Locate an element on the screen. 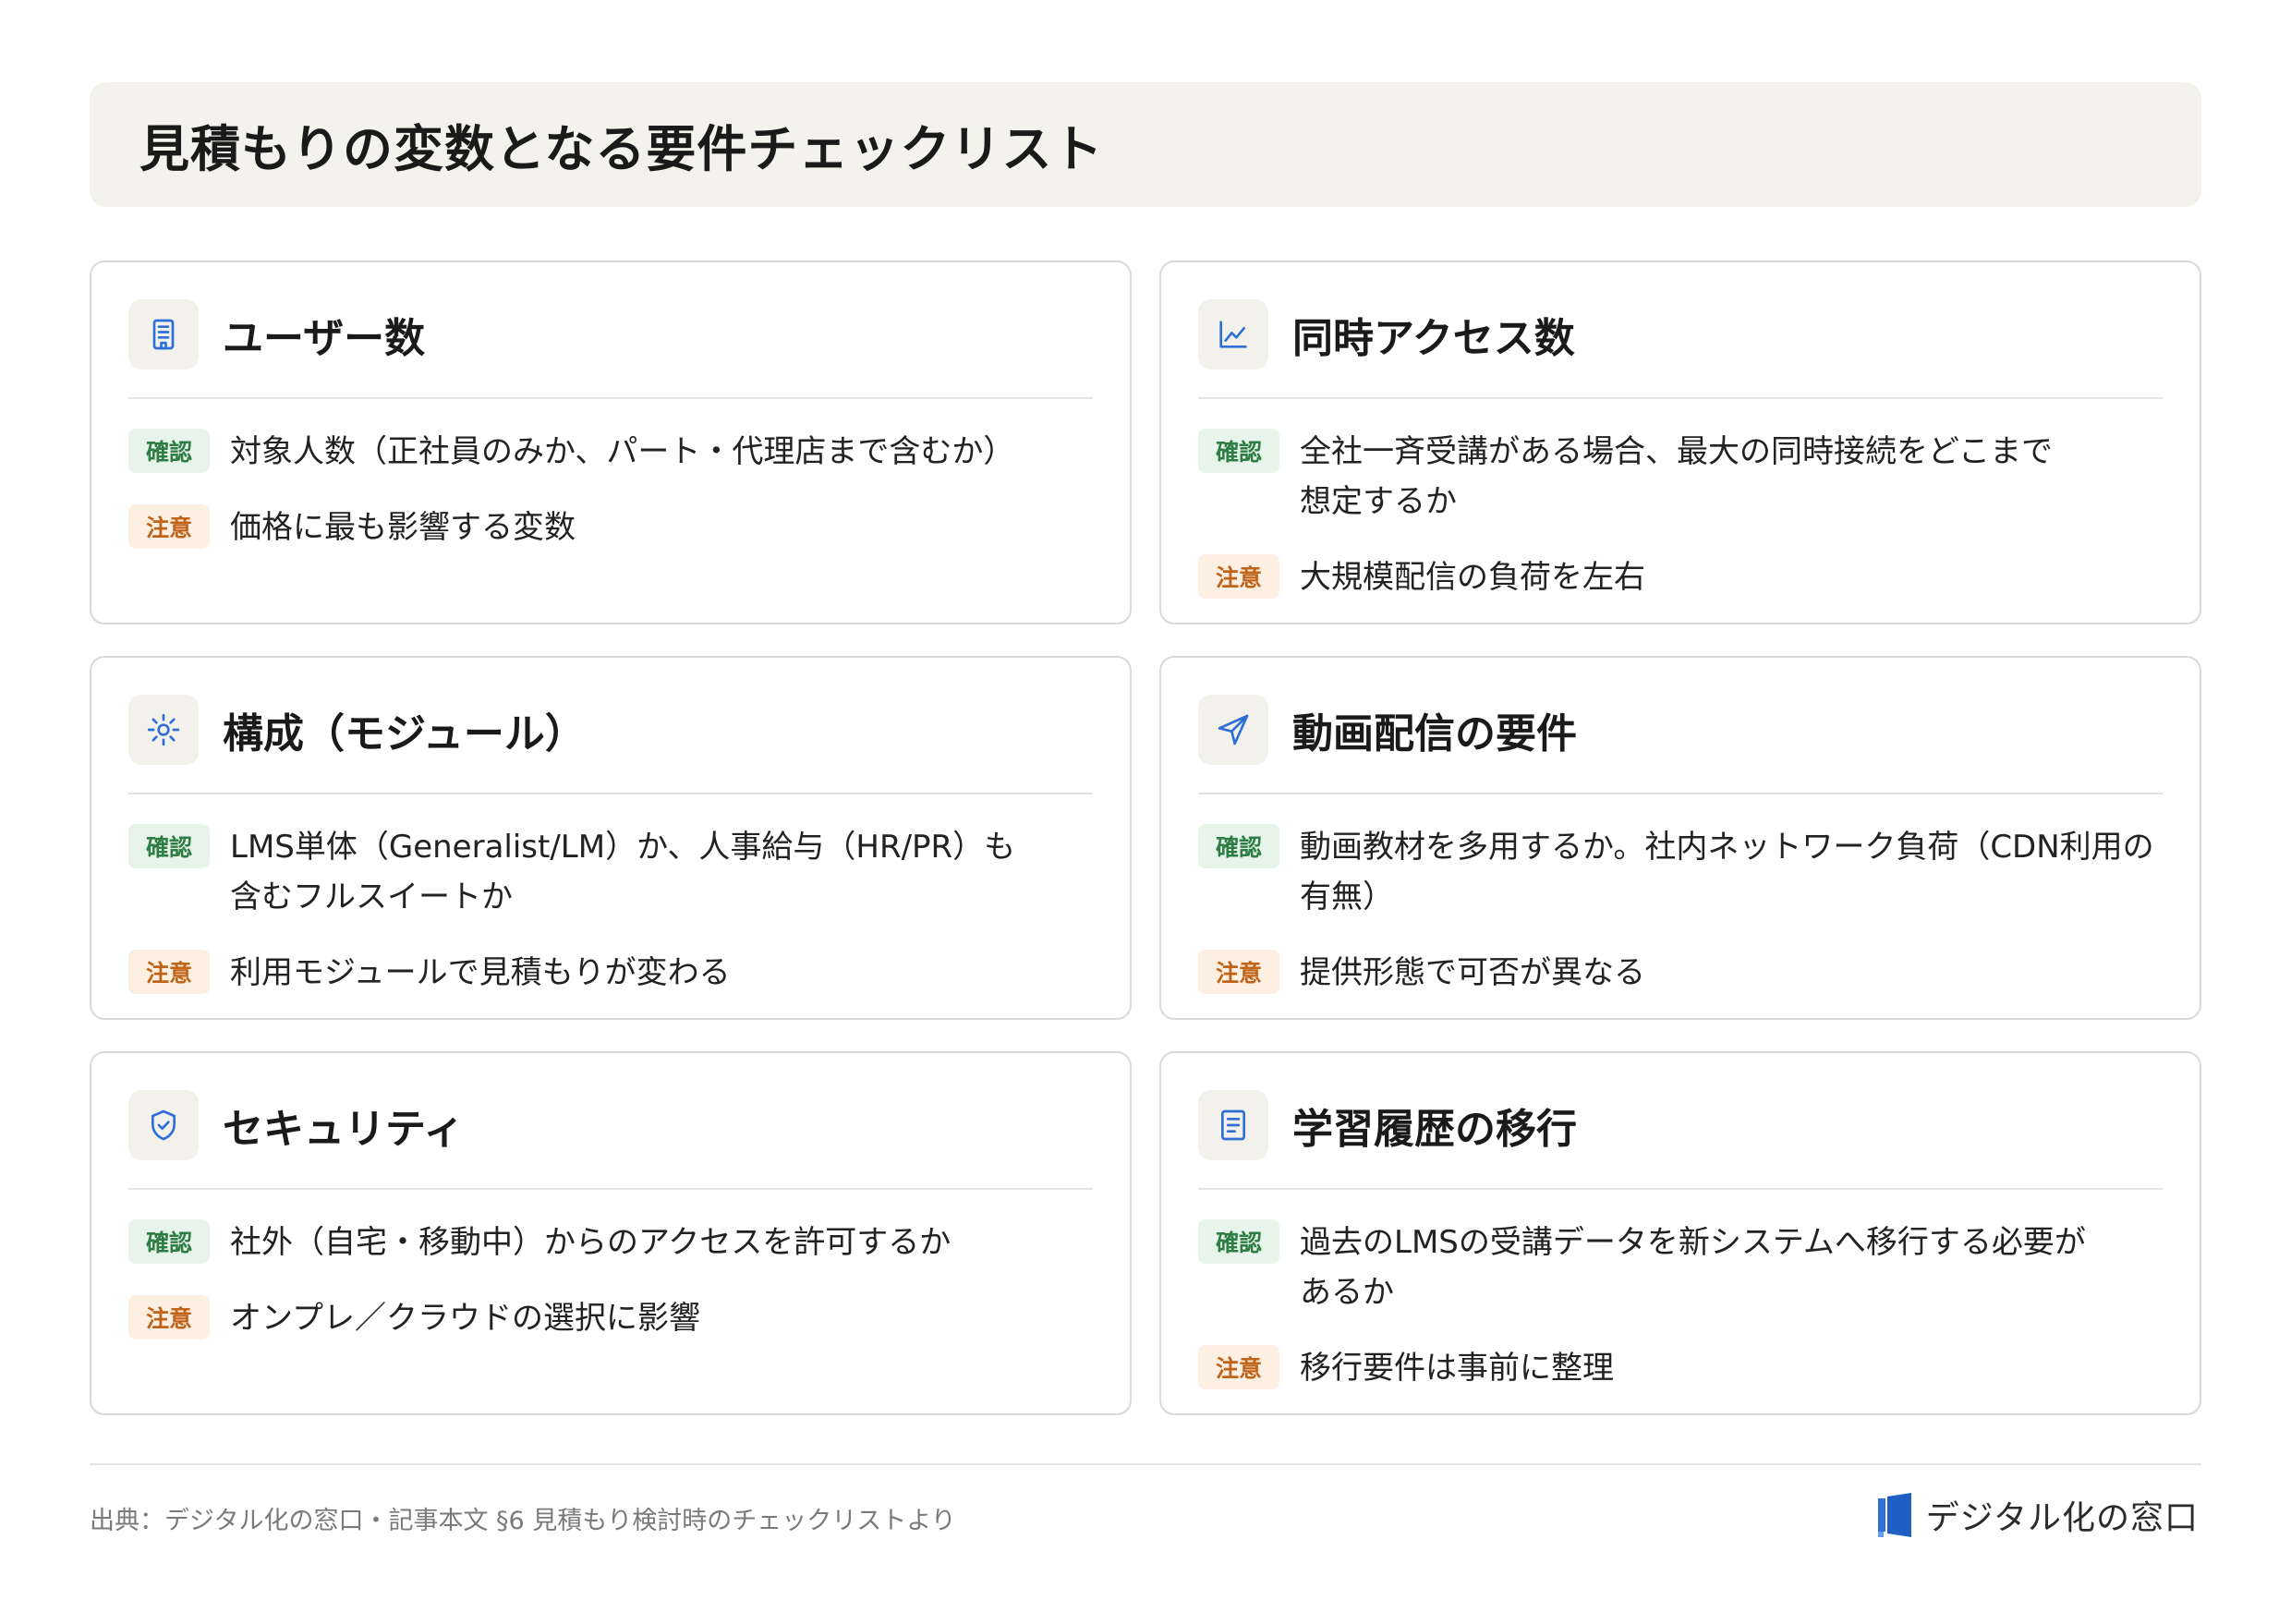  card-title: ユーザー数 is located at coordinates (325, 339).